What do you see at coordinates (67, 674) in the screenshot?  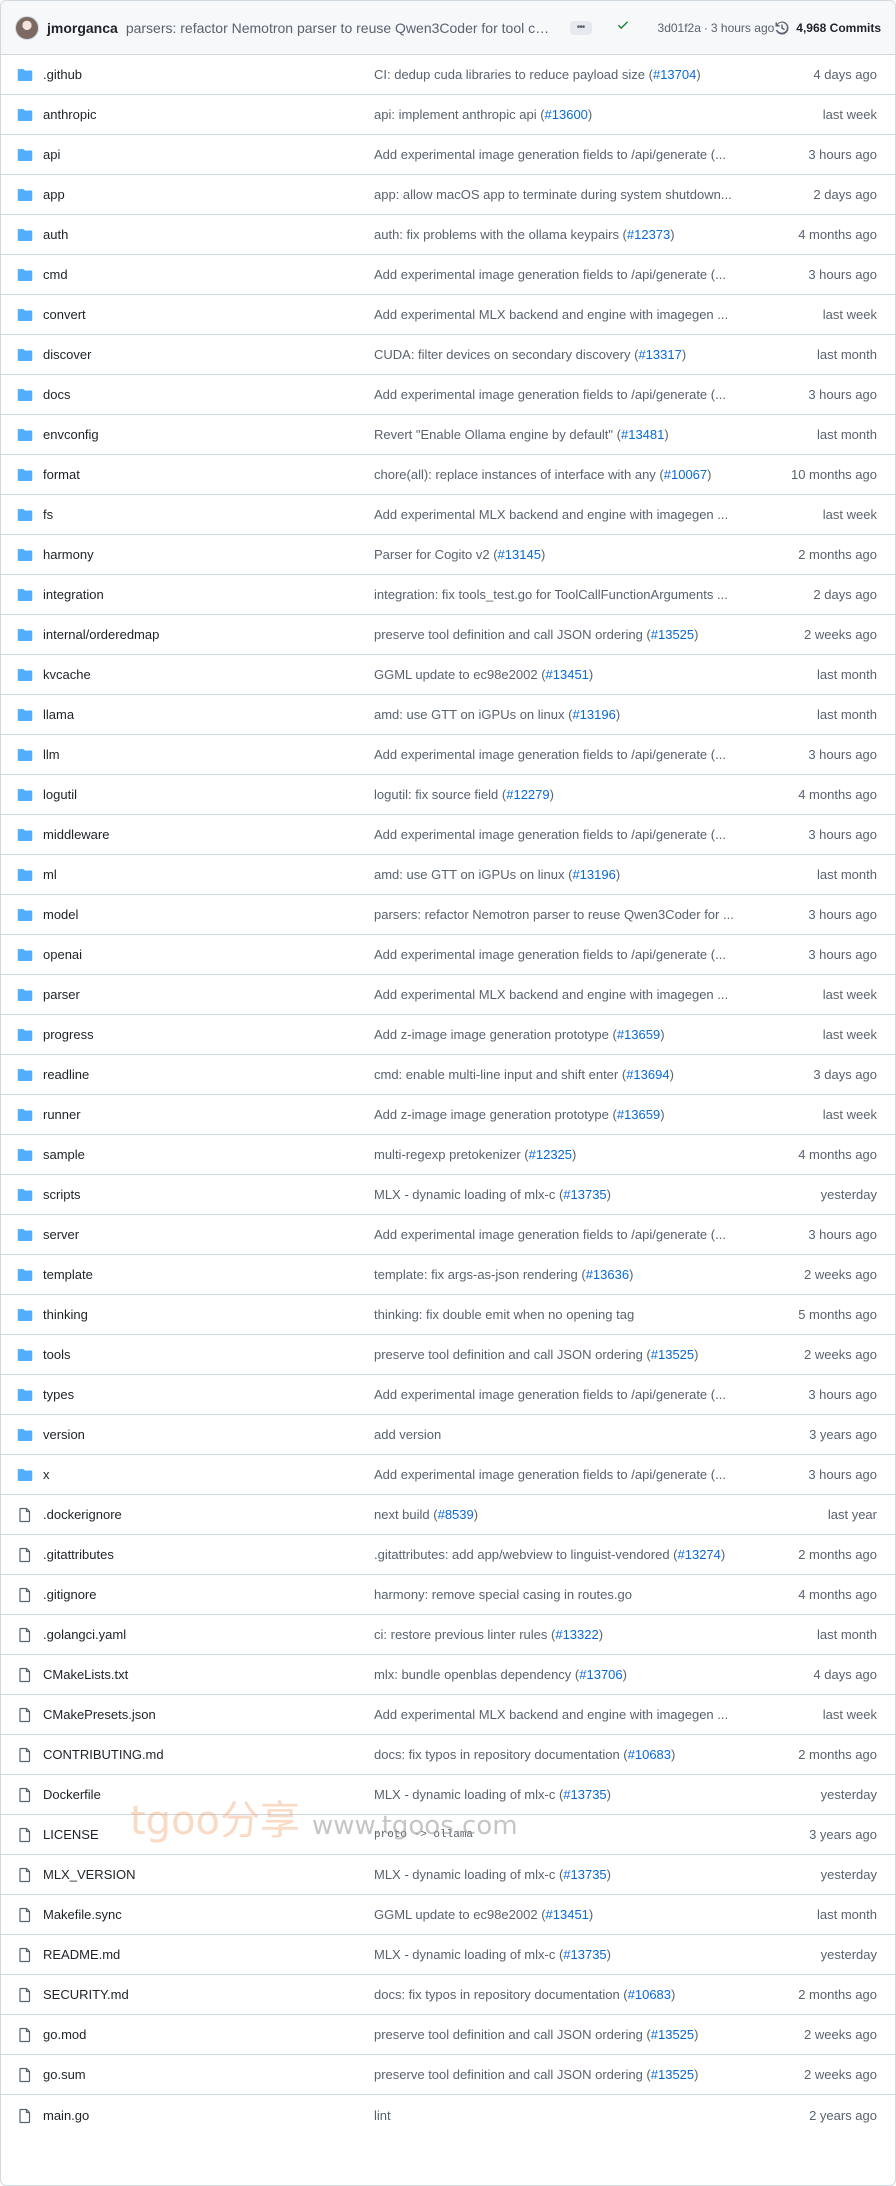 I see `folder-name-link: kvcache` at bounding box center [67, 674].